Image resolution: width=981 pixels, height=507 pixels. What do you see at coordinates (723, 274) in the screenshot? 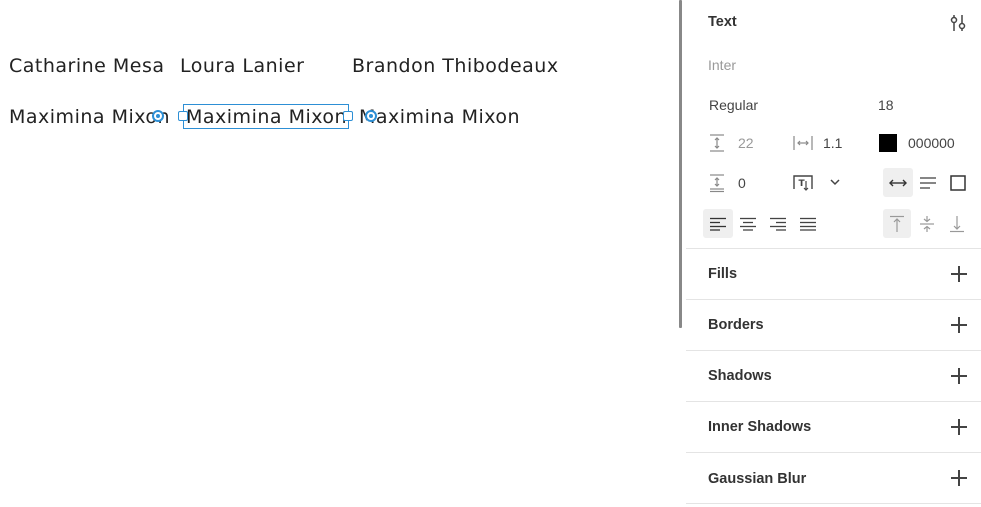
I see `fills-section-title: Fills` at bounding box center [723, 274].